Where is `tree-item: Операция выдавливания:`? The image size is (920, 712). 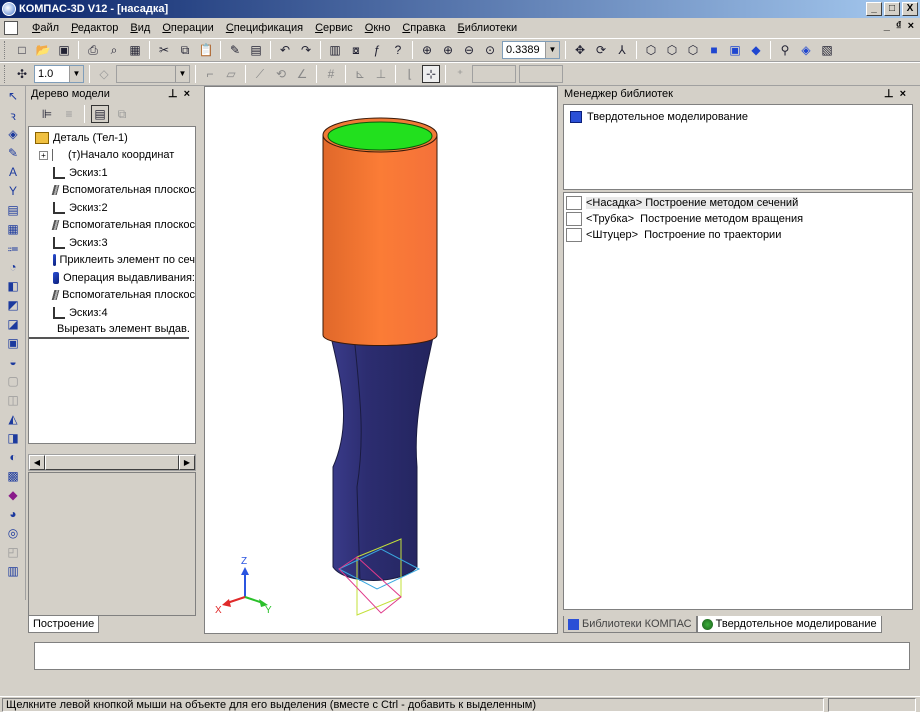 tree-item: Операция выдавливания: is located at coordinates (112, 278).